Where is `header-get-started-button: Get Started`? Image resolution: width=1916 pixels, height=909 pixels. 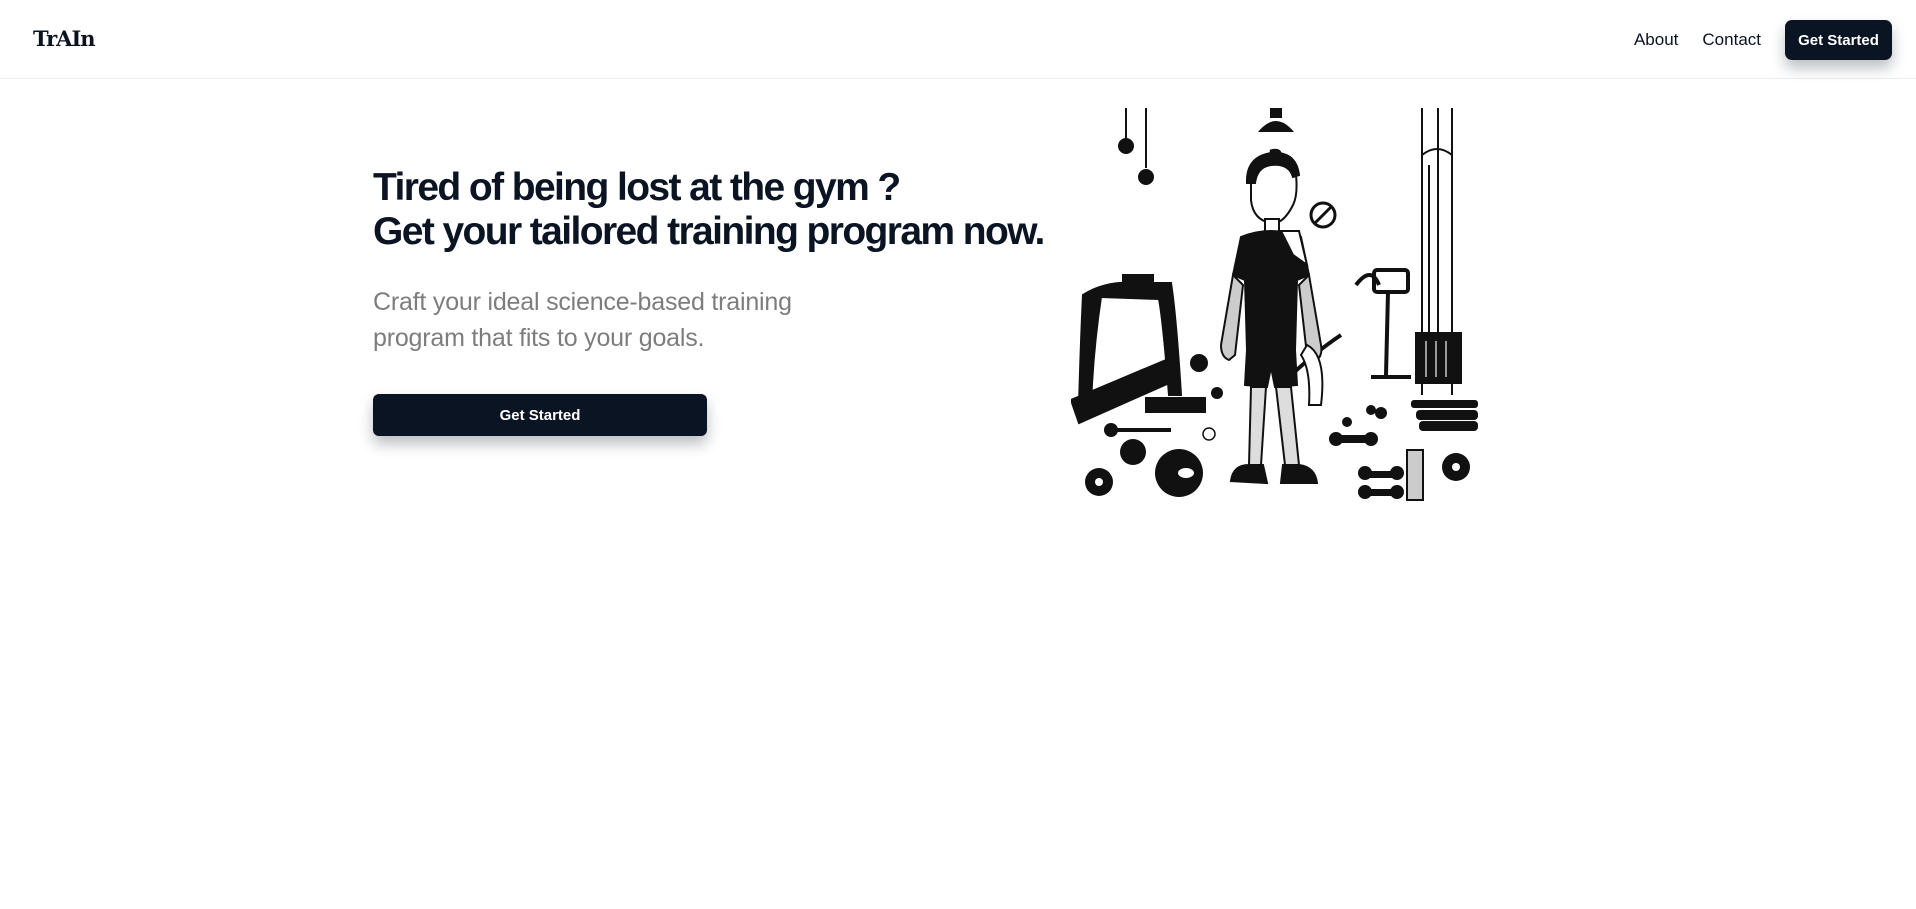 header-get-started-button: Get Started is located at coordinates (1838, 40).